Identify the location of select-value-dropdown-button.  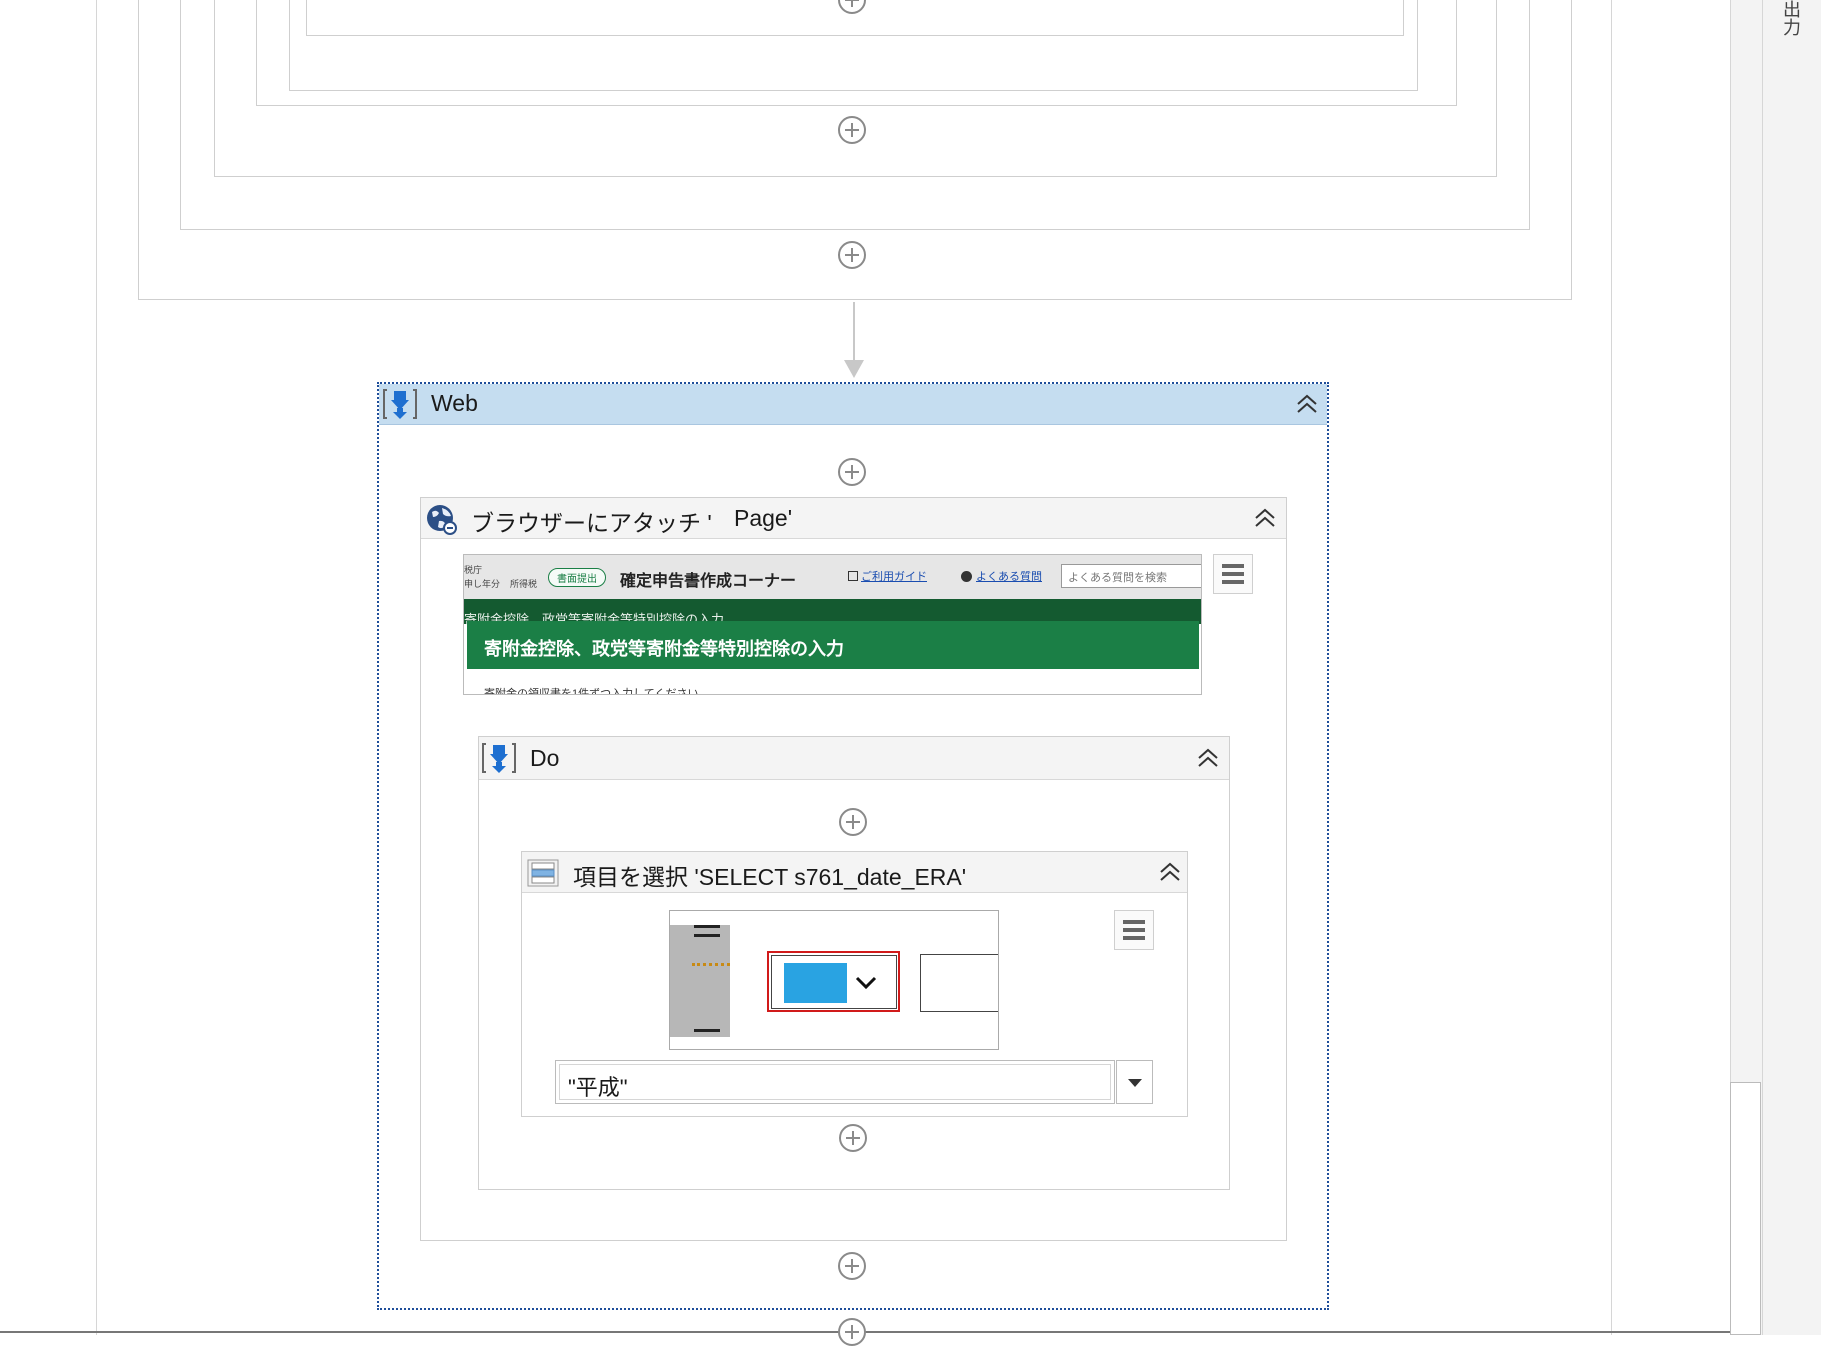
(1134, 1082).